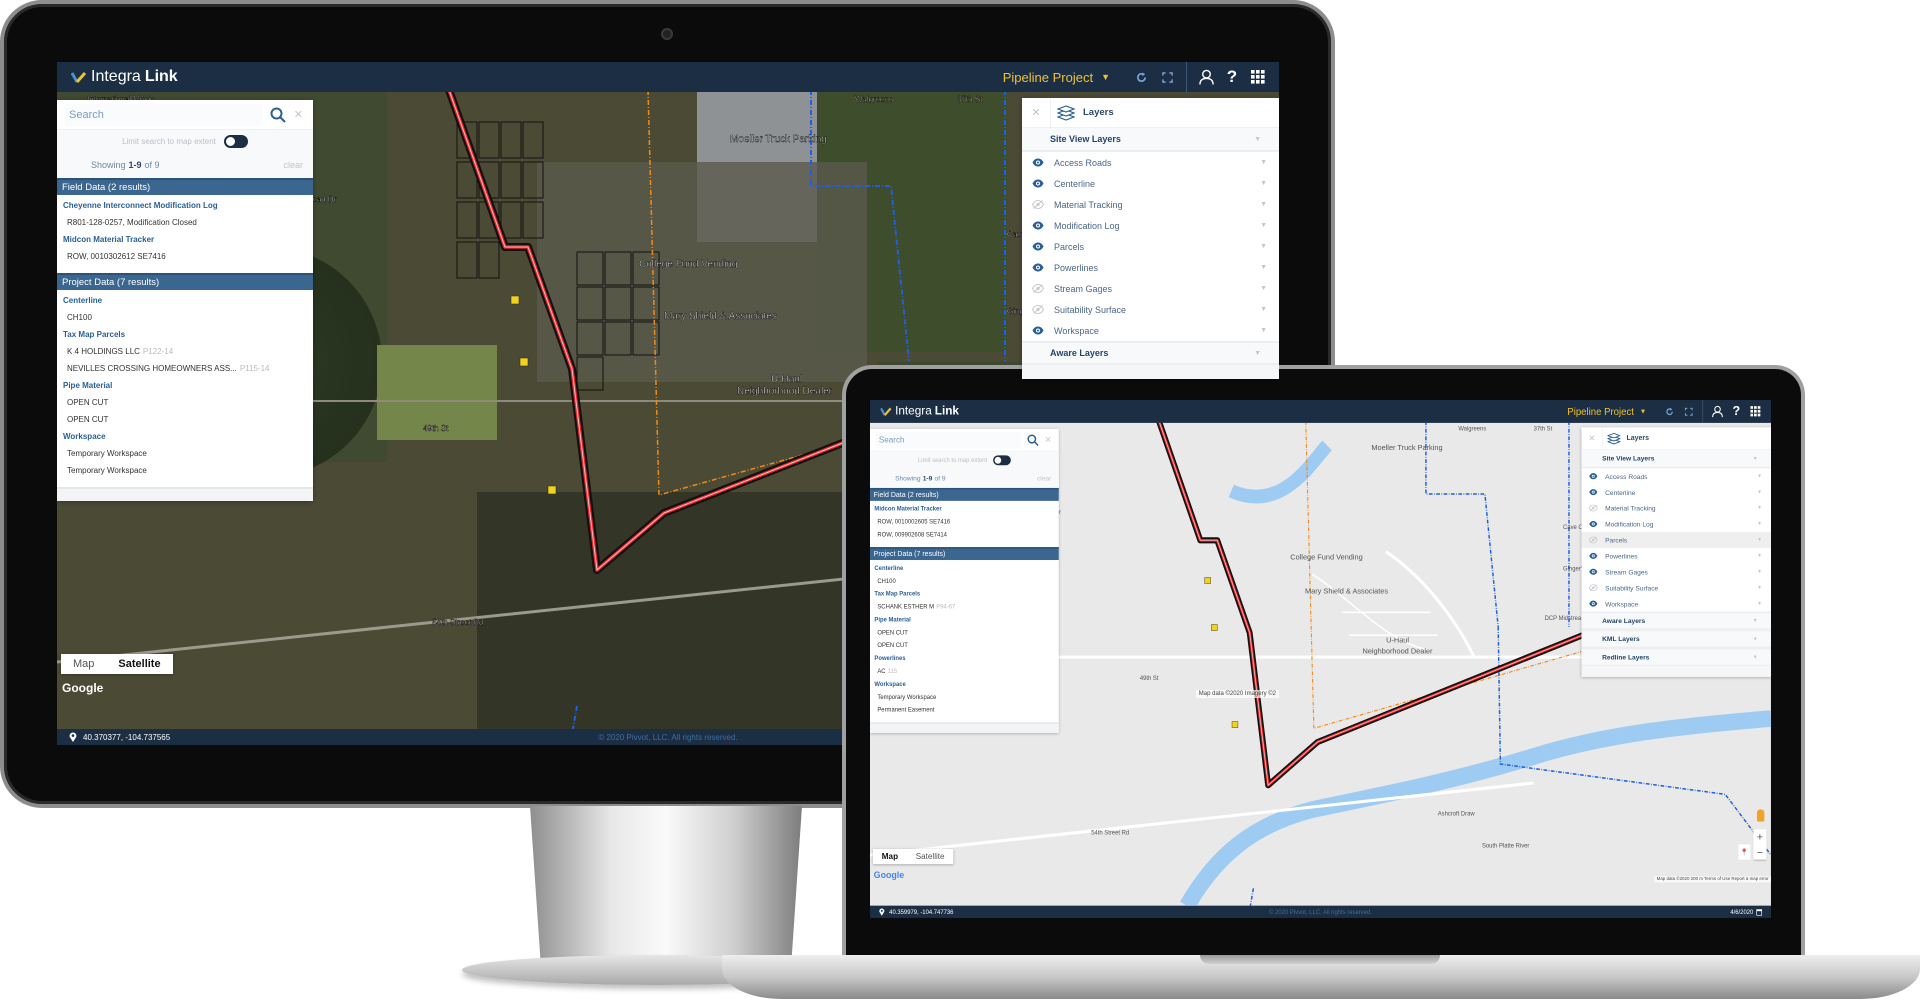 The width and height of the screenshot is (1920, 1001). Describe the element at coordinates (1237, 694) in the screenshot. I see `map-attribution: Map data ©2020 Imagery ©2` at that location.